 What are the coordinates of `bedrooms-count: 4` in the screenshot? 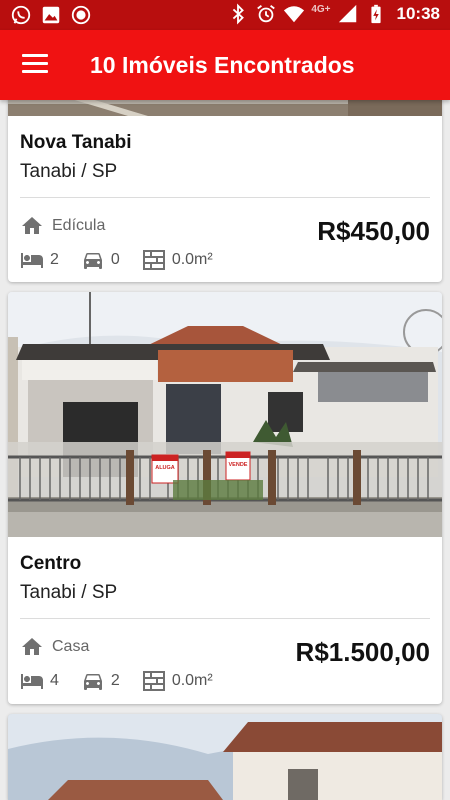 It's located at (54, 680).